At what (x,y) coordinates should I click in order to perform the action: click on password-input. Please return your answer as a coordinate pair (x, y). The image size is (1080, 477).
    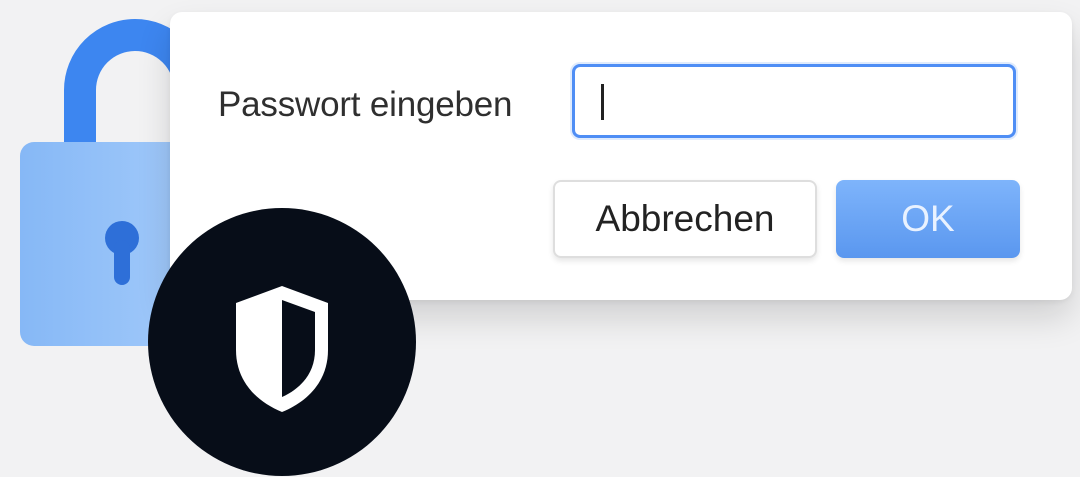
    Looking at the image, I should click on (794, 101).